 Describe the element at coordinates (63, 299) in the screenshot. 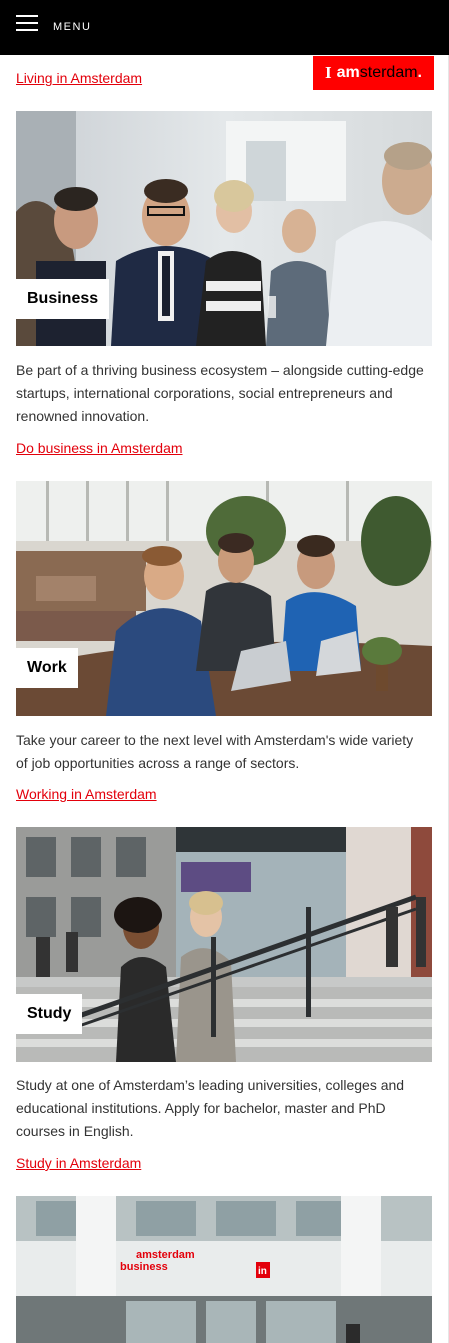

I see `business-label: Business` at that location.